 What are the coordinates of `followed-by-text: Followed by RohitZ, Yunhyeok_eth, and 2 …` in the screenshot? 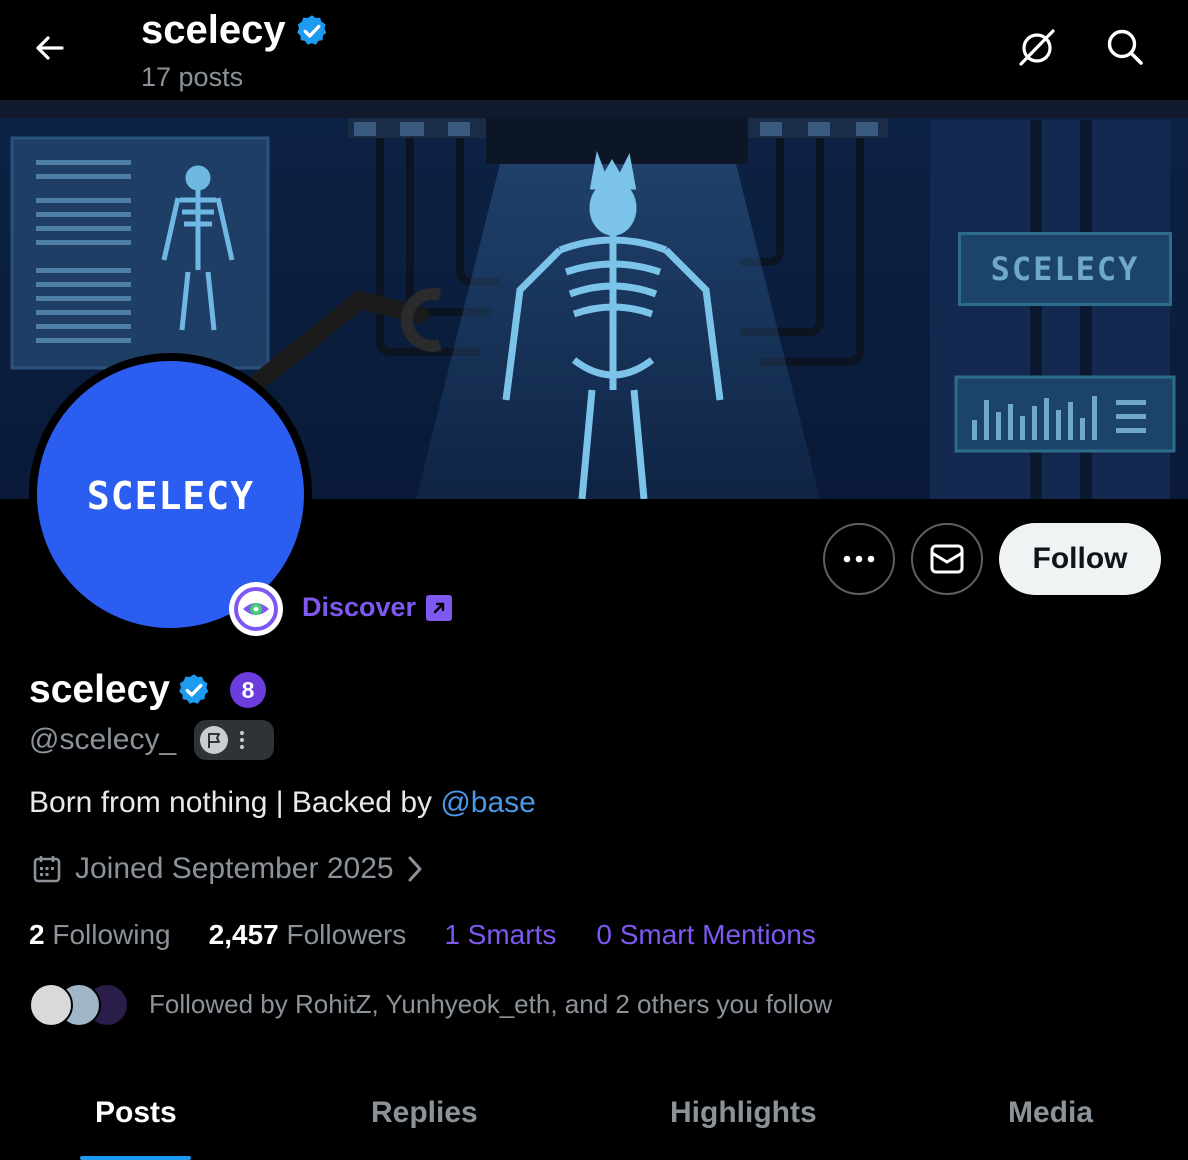 It's located at (491, 1003).